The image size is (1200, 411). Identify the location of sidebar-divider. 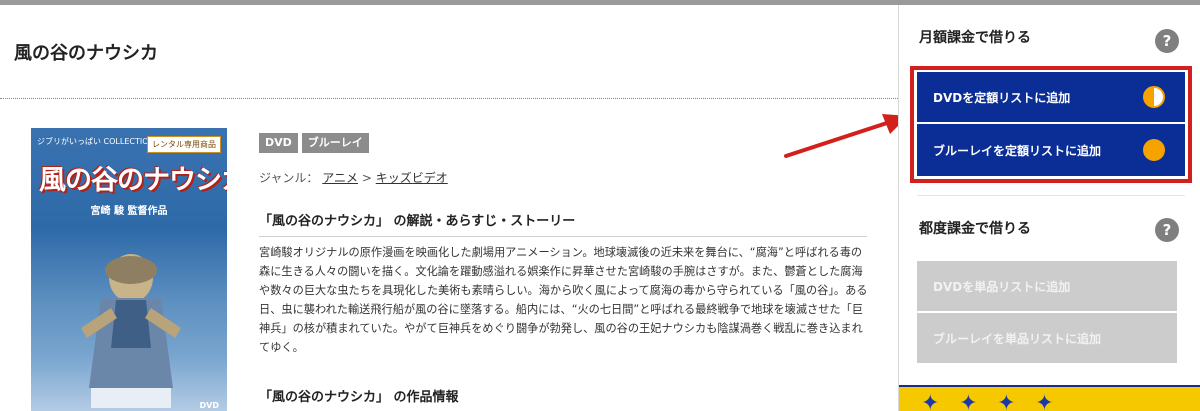
(1051, 195).